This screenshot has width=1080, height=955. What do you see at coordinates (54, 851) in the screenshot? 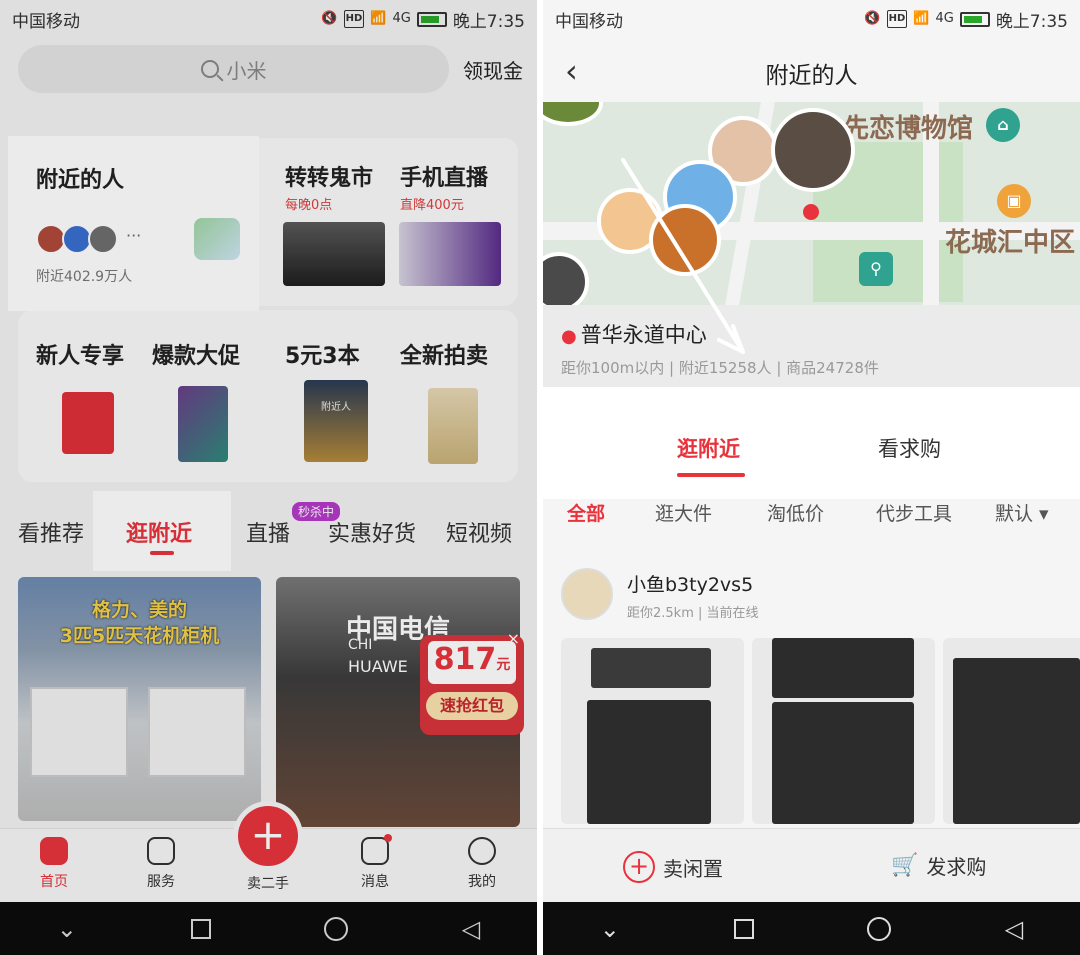
I see `home-icon` at bounding box center [54, 851].